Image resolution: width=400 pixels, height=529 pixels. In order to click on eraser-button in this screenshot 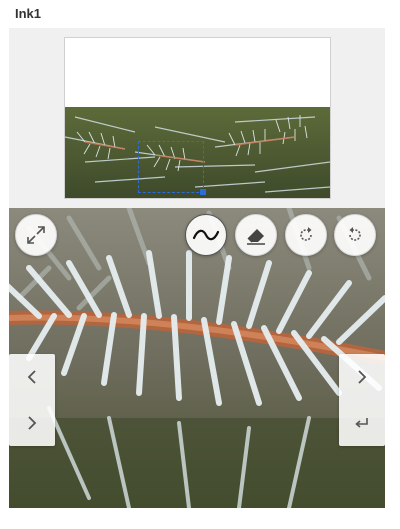, I will do `click(256, 235)`.